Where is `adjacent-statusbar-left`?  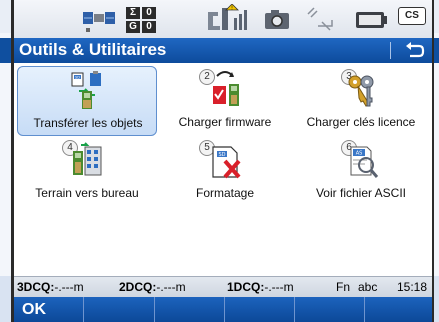 adjacent-statusbar-left is located at coordinates (5, 16).